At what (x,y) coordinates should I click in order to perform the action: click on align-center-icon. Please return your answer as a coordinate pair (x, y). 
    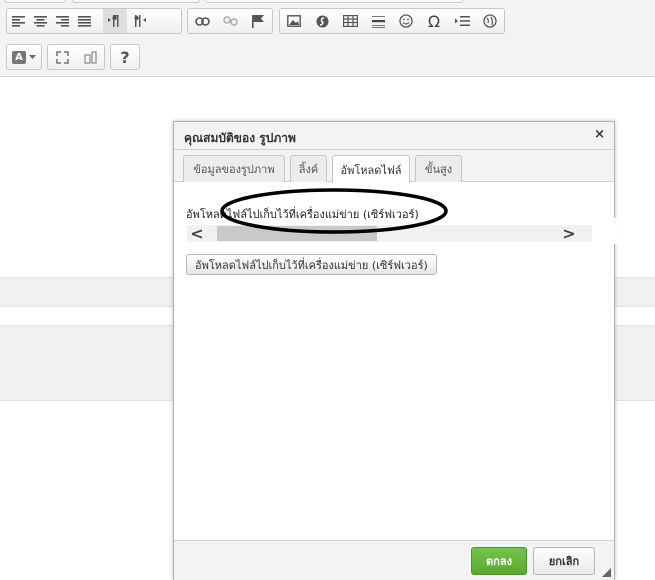
    Looking at the image, I should click on (40, 21).